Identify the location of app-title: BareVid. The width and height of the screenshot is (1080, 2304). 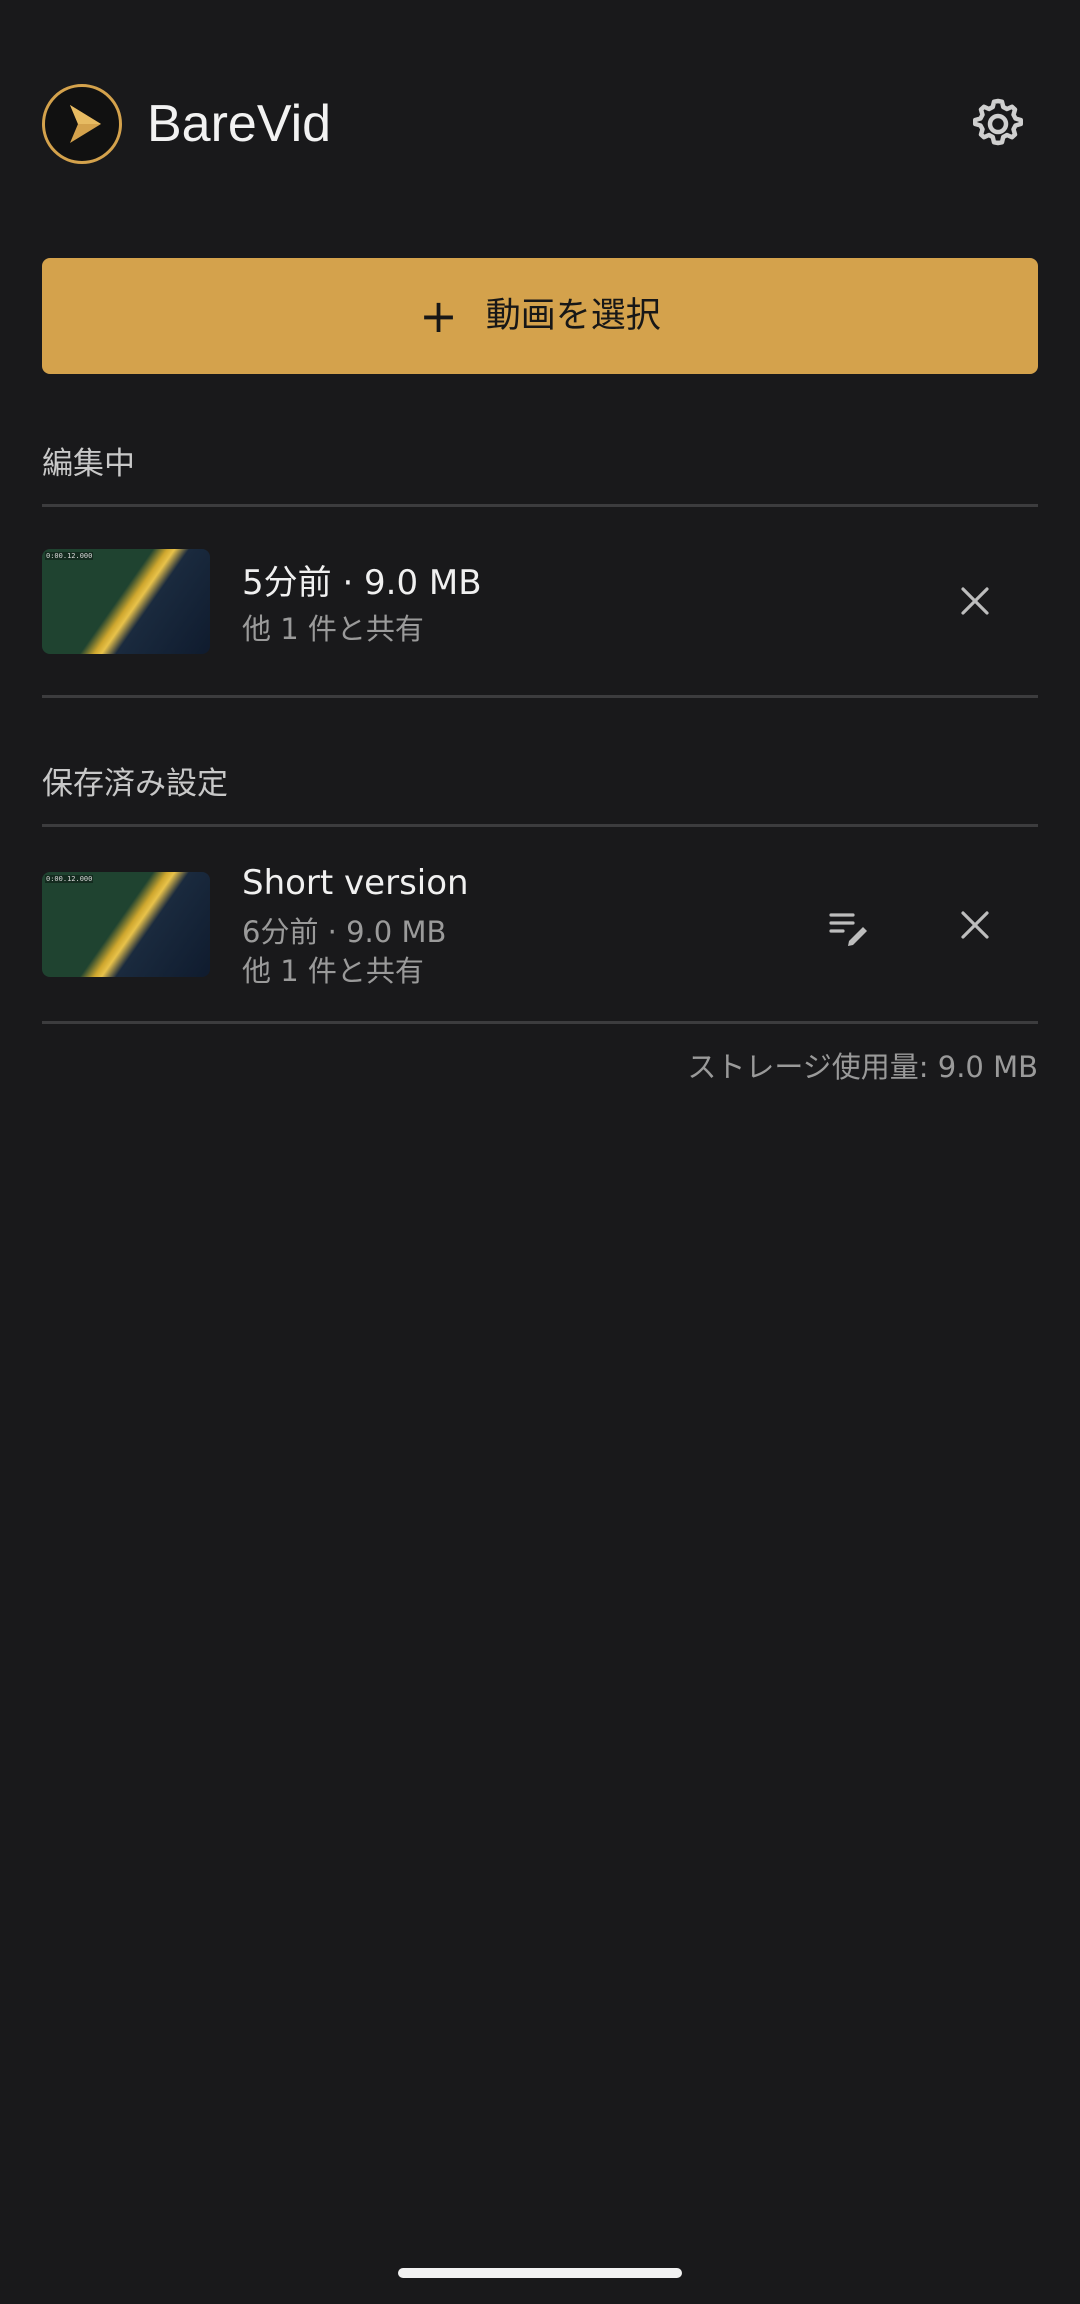
(239, 124).